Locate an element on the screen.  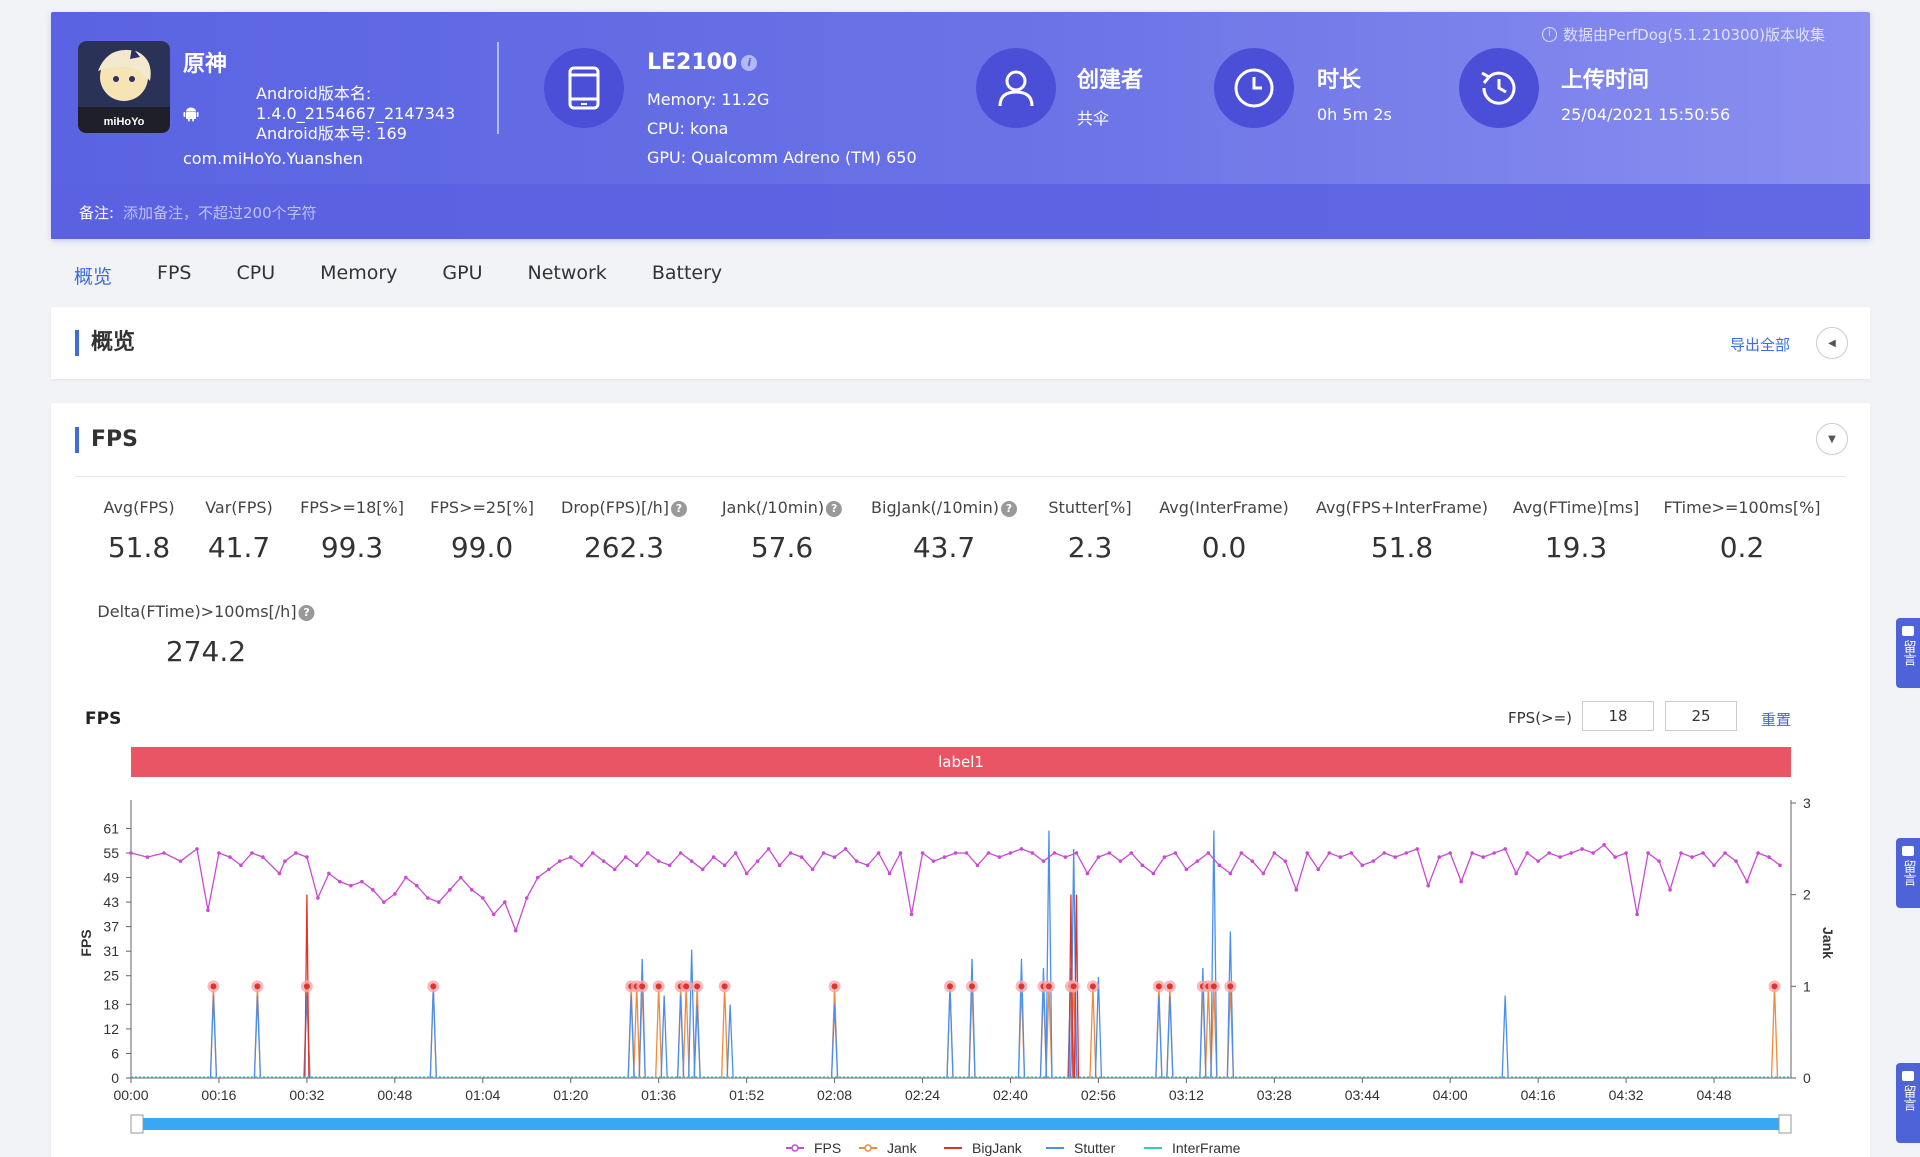
reset-link: 重置 is located at coordinates (1776, 719).